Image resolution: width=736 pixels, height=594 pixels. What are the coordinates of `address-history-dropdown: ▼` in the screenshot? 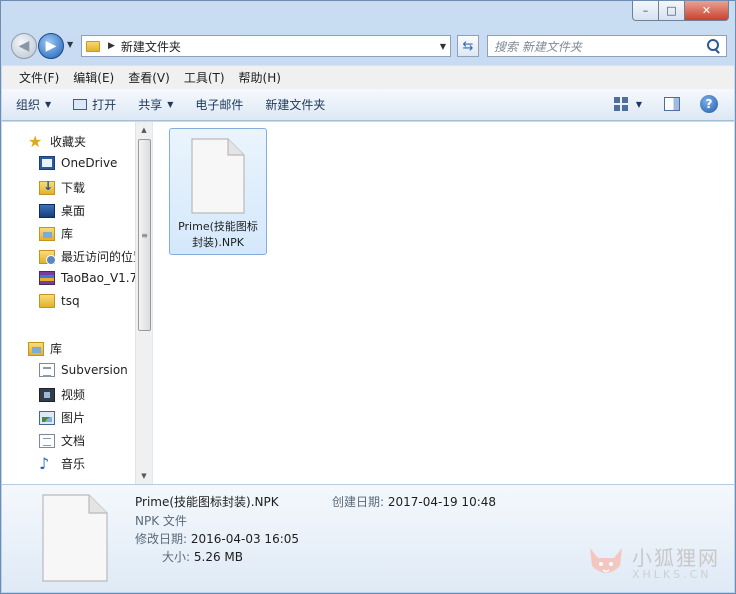 It's located at (443, 46).